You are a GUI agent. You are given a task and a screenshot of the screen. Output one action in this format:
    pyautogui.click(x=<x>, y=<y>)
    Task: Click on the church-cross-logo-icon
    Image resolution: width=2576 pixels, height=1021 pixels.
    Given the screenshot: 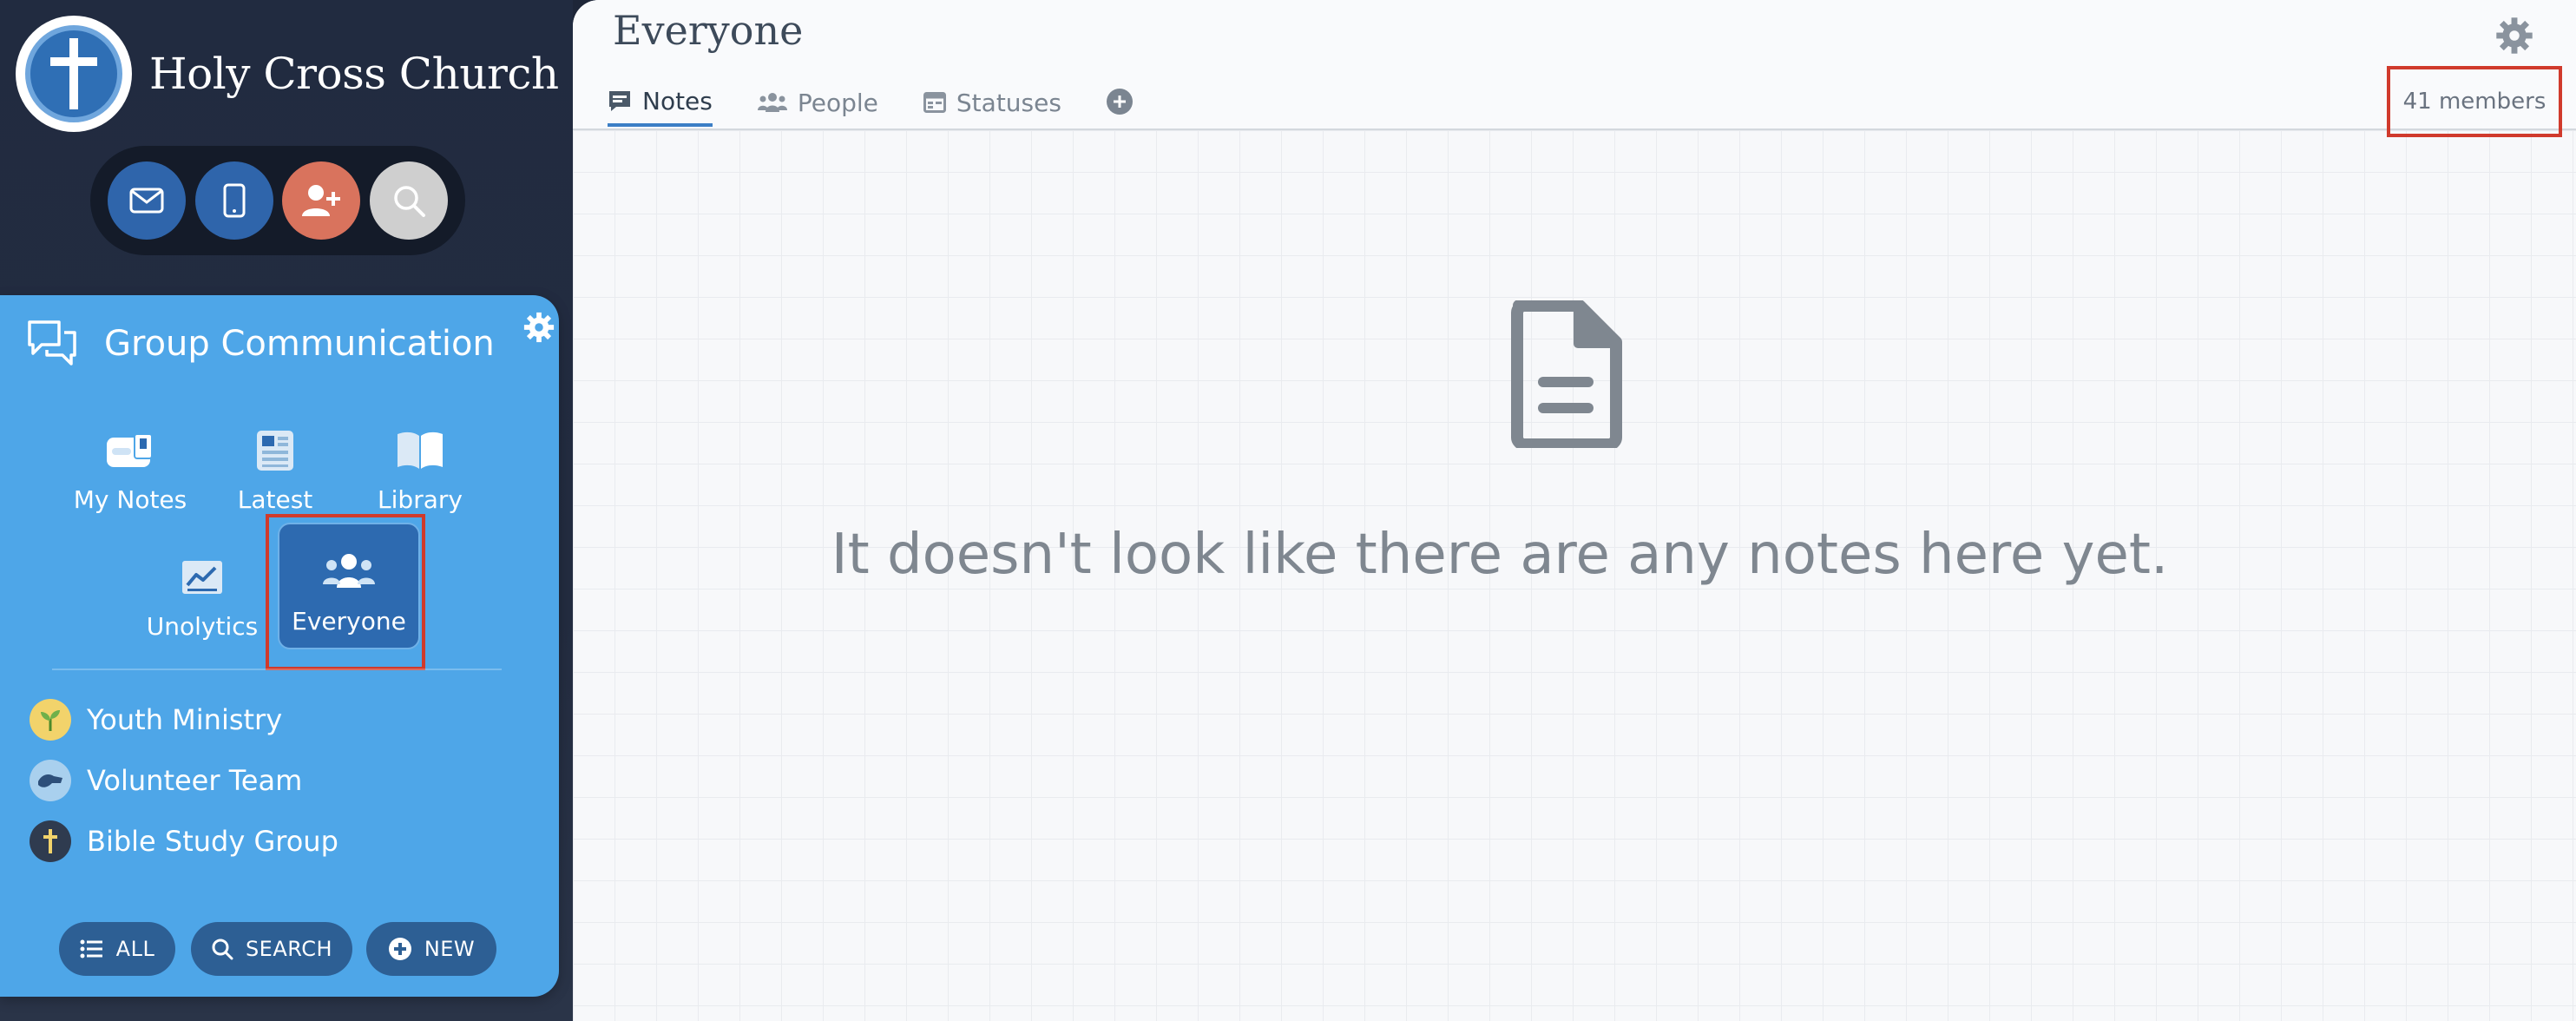 What is the action you would take?
    pyautogui.click(x=74, y=74)
    